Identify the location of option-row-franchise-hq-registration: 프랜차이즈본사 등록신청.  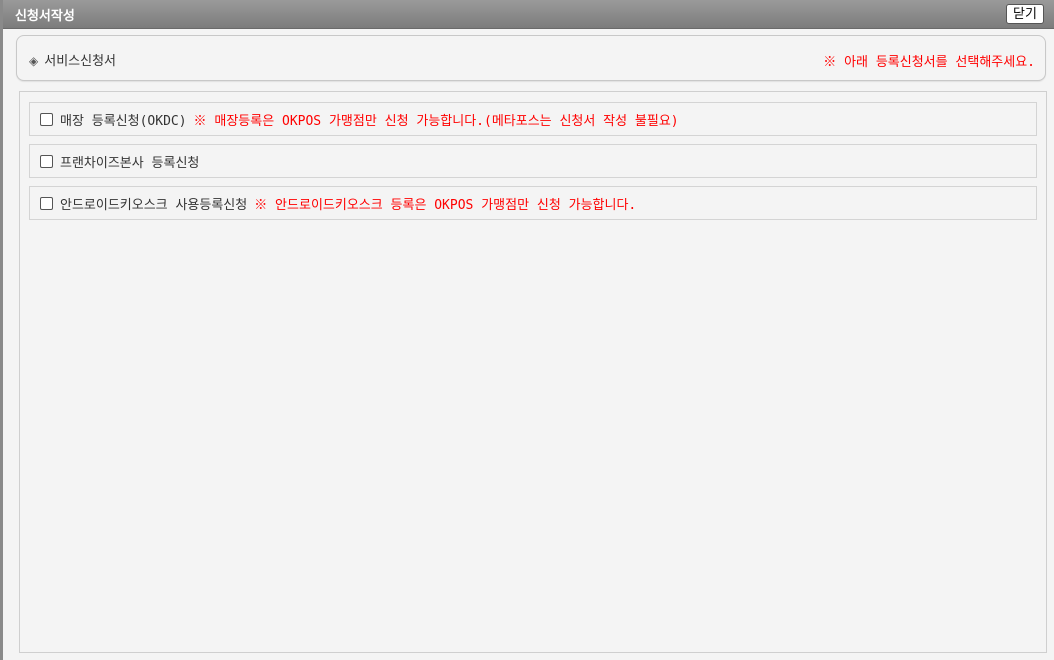
(533, 161).